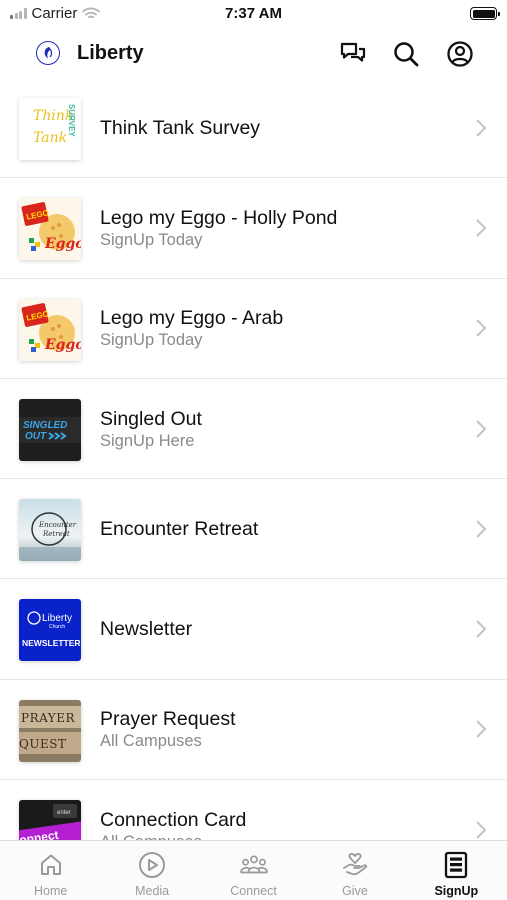 This screenshot has height=900, width=507. I want to click on item-title: Connection Card, so click(173, 819).